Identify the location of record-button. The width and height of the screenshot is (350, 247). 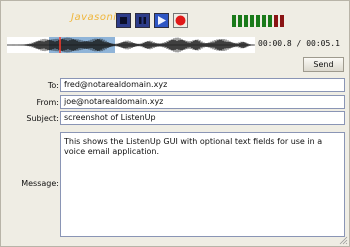
(180, 20).